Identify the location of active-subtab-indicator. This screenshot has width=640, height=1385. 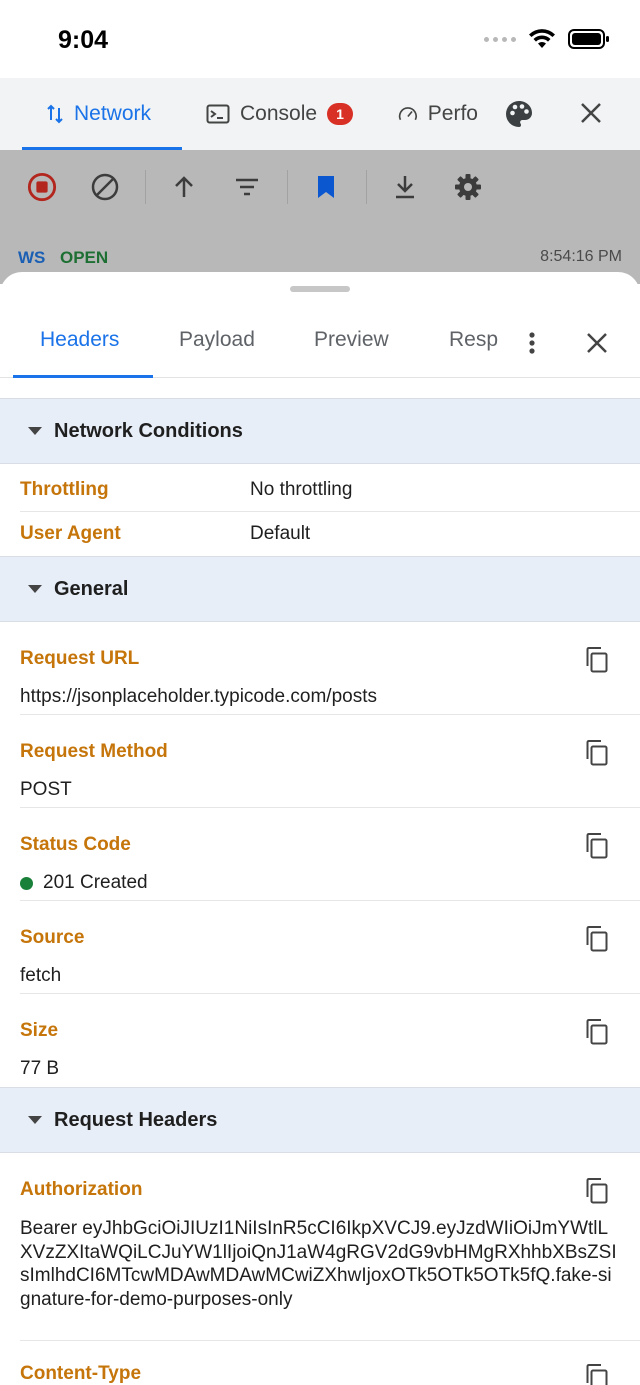
(83, 376).